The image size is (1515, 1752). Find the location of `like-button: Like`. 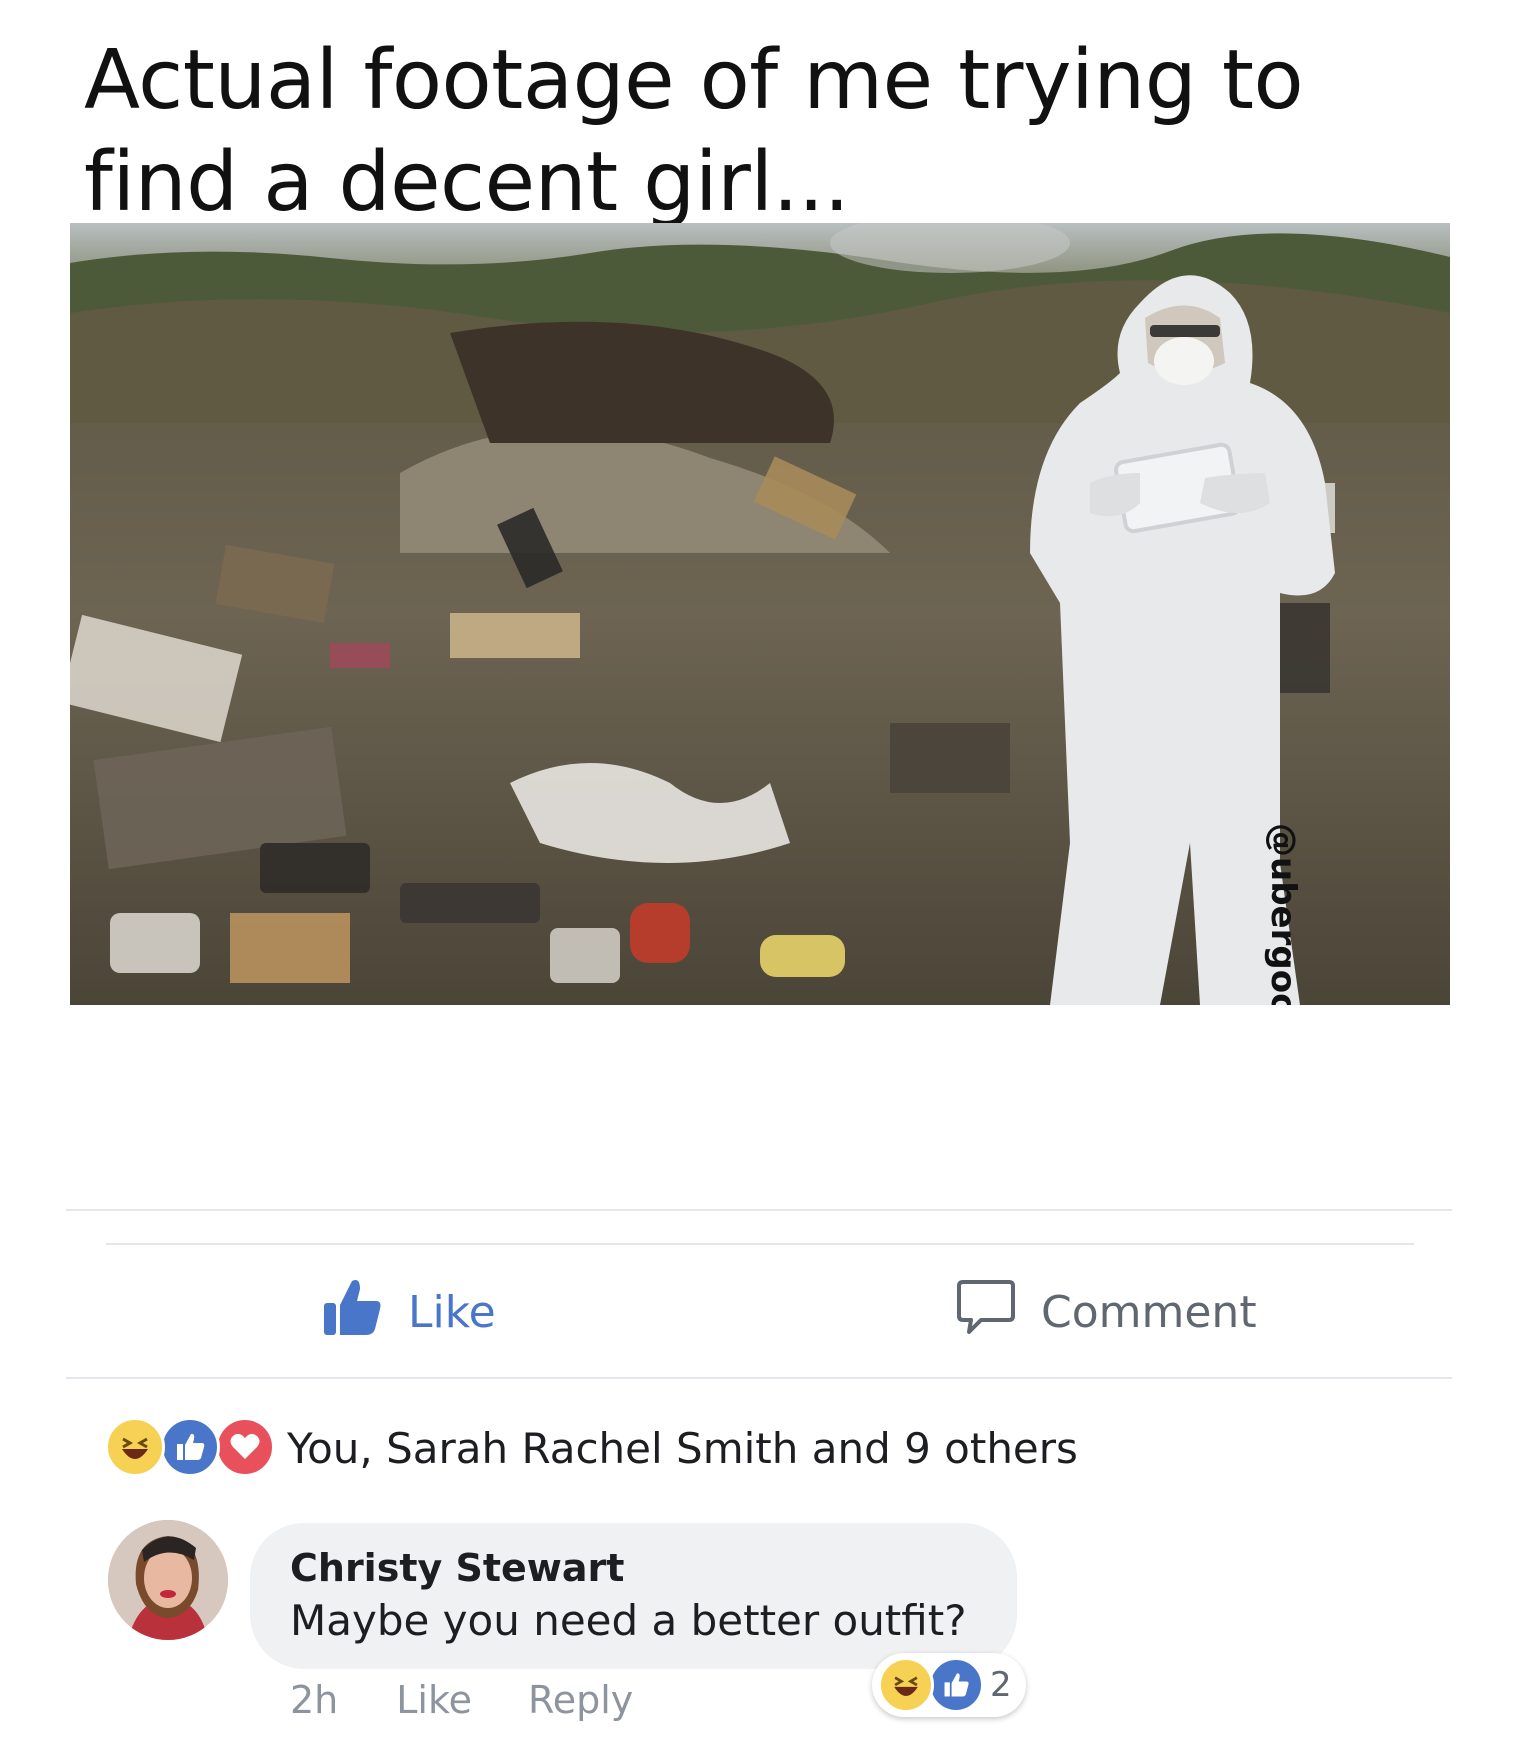

like-button: Like is located at coordinates (408, 1312).